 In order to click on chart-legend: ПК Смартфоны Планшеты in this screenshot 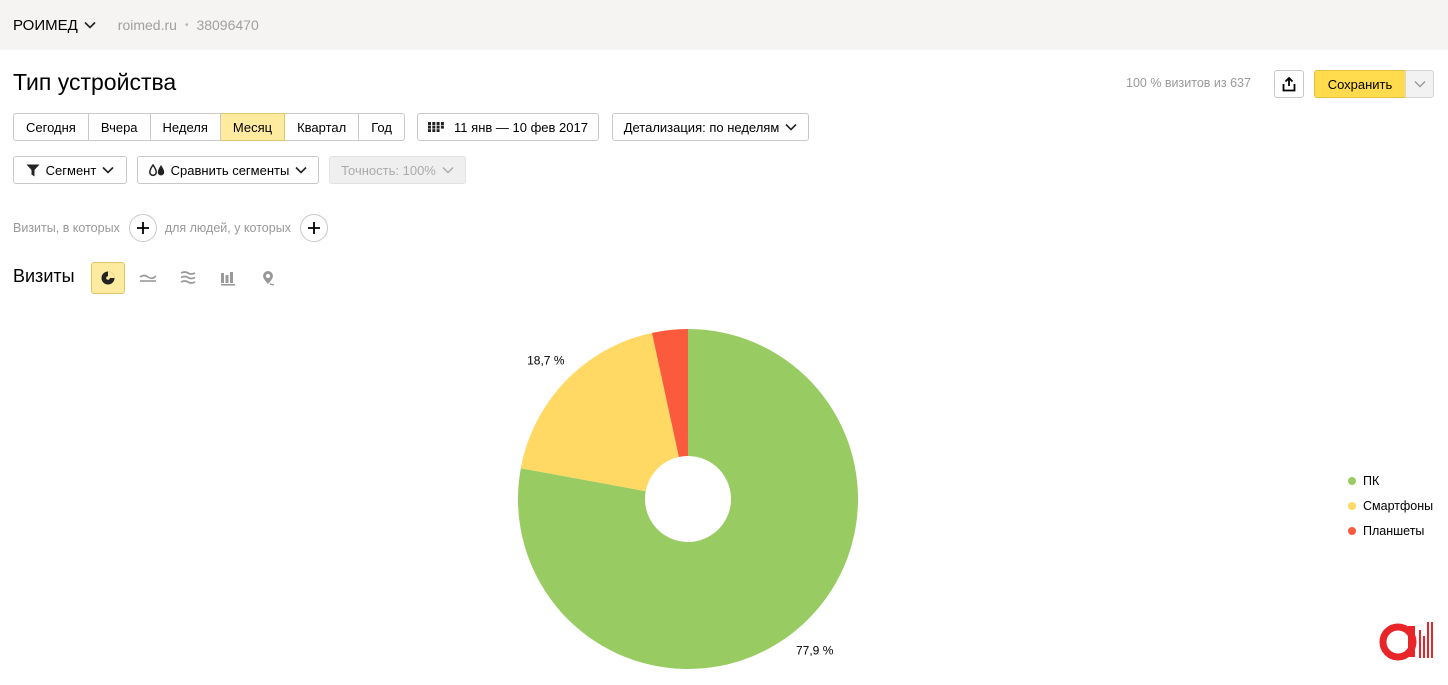, I will do `click(1390, 505)`.